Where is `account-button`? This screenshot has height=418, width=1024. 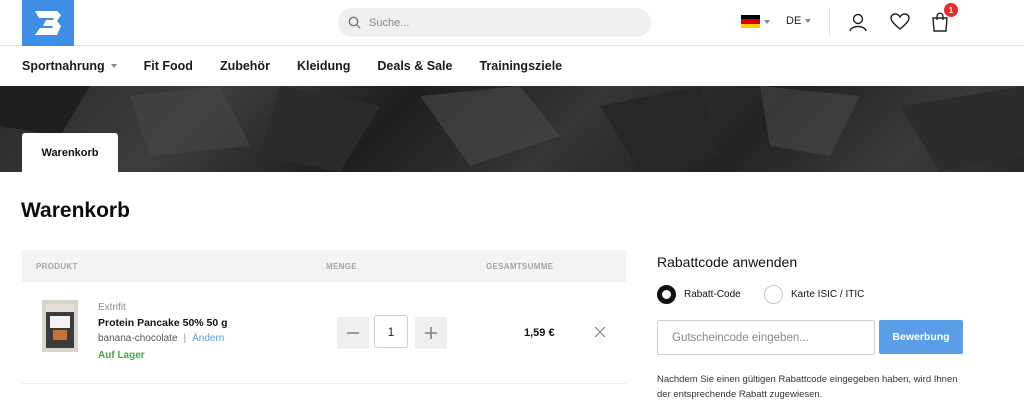 account-button is located at coordinates (858, 22).